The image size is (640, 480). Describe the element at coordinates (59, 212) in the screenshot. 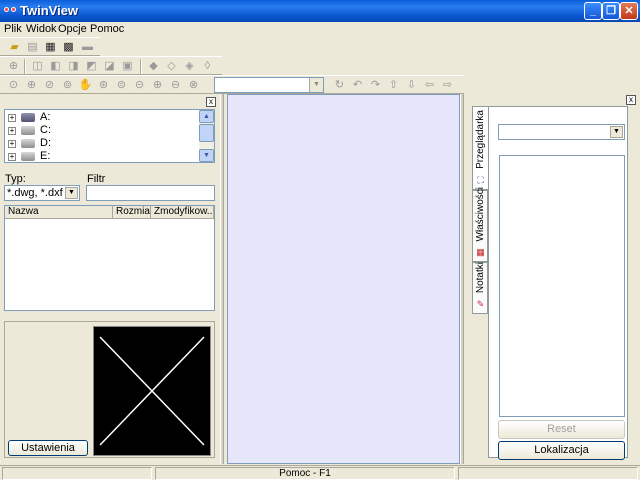

I see `column-name: Nazwa` at that location.